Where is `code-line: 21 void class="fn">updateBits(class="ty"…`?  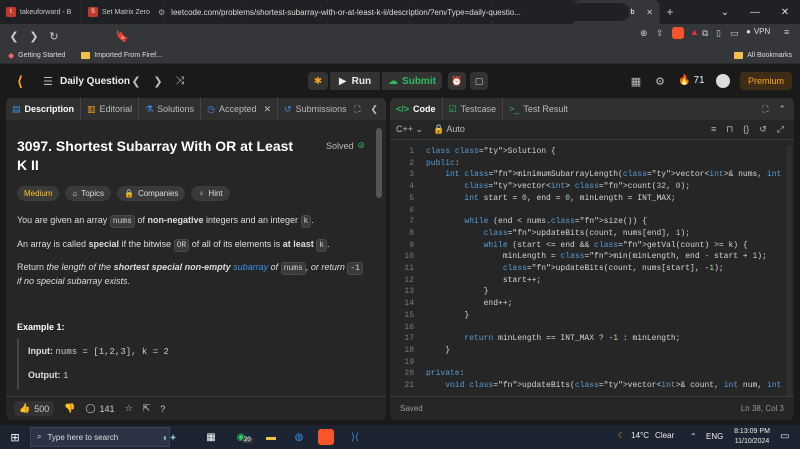 code-line: 21 void class="fn">updateBits(class="ty"… is located at coordinates (587, 386).